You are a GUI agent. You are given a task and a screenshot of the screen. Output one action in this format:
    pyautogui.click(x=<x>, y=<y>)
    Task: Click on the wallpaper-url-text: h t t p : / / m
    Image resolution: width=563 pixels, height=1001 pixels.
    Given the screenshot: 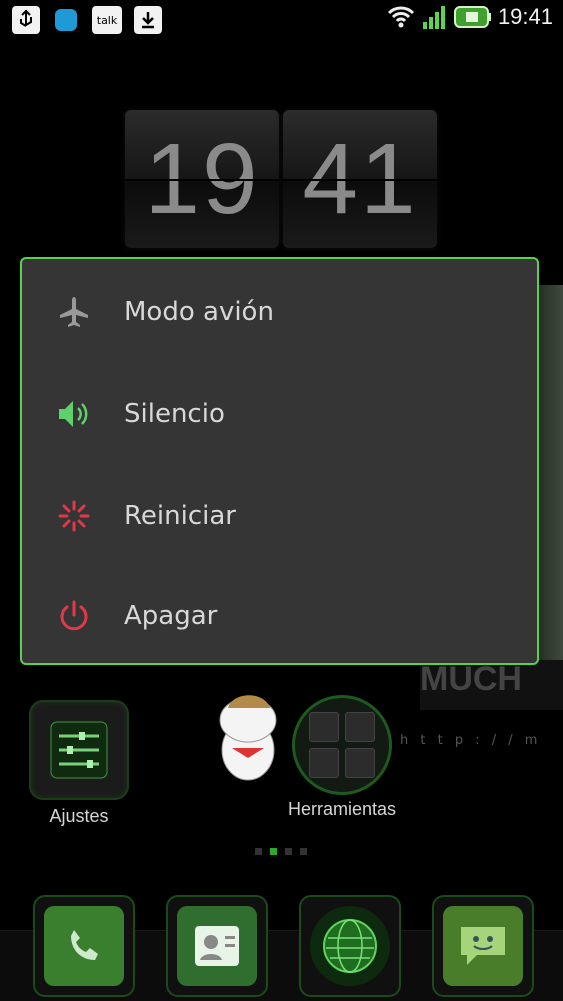 What is the action you would take?
    pyautogui.click(x=471, y=740)
    